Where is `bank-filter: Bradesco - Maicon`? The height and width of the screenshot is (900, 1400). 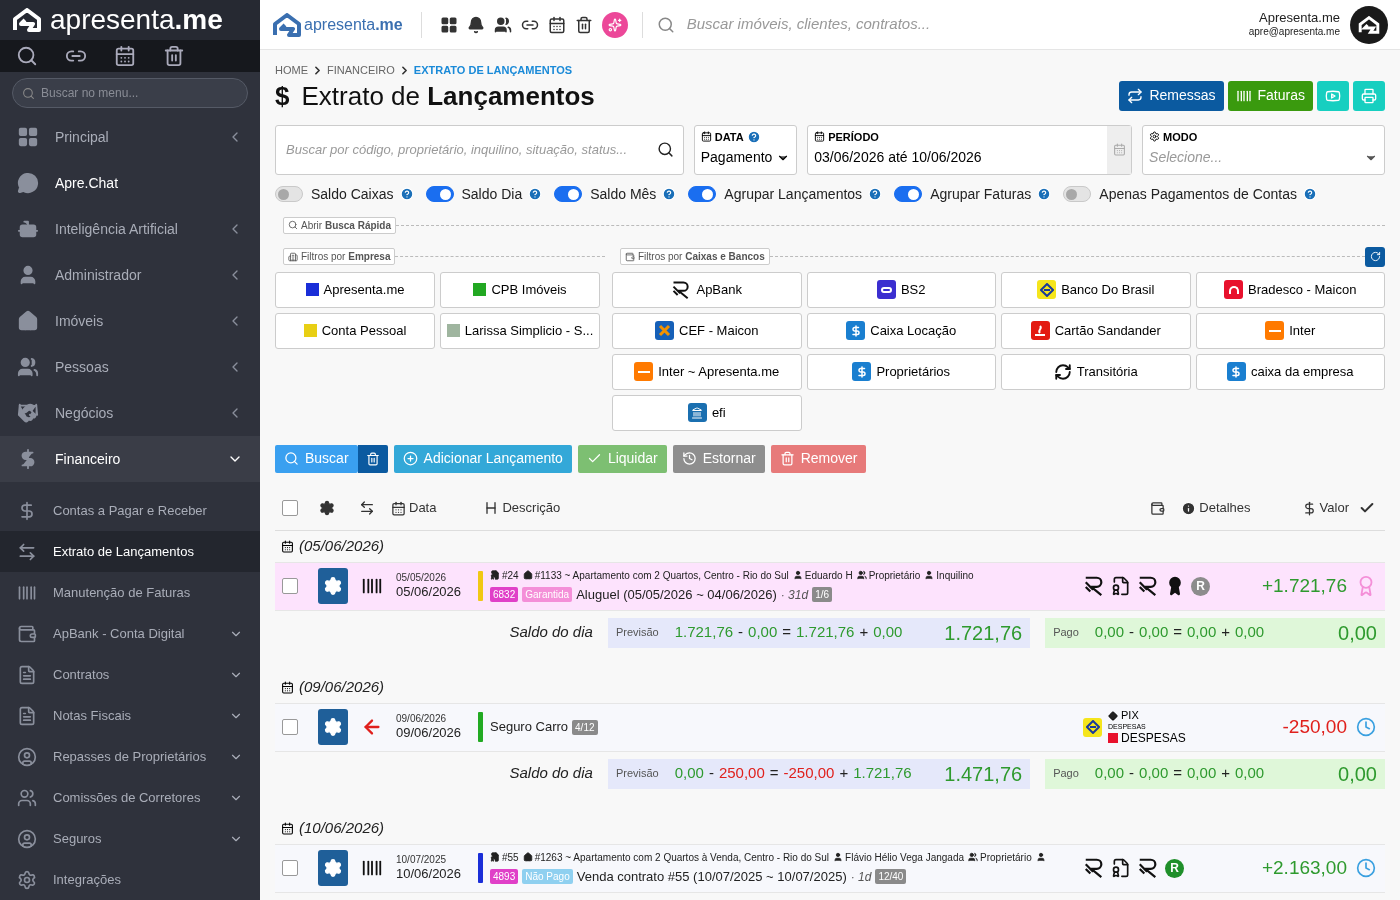 bank-filter: Bradesco - Maicon is located at coordinates (1290, 289).